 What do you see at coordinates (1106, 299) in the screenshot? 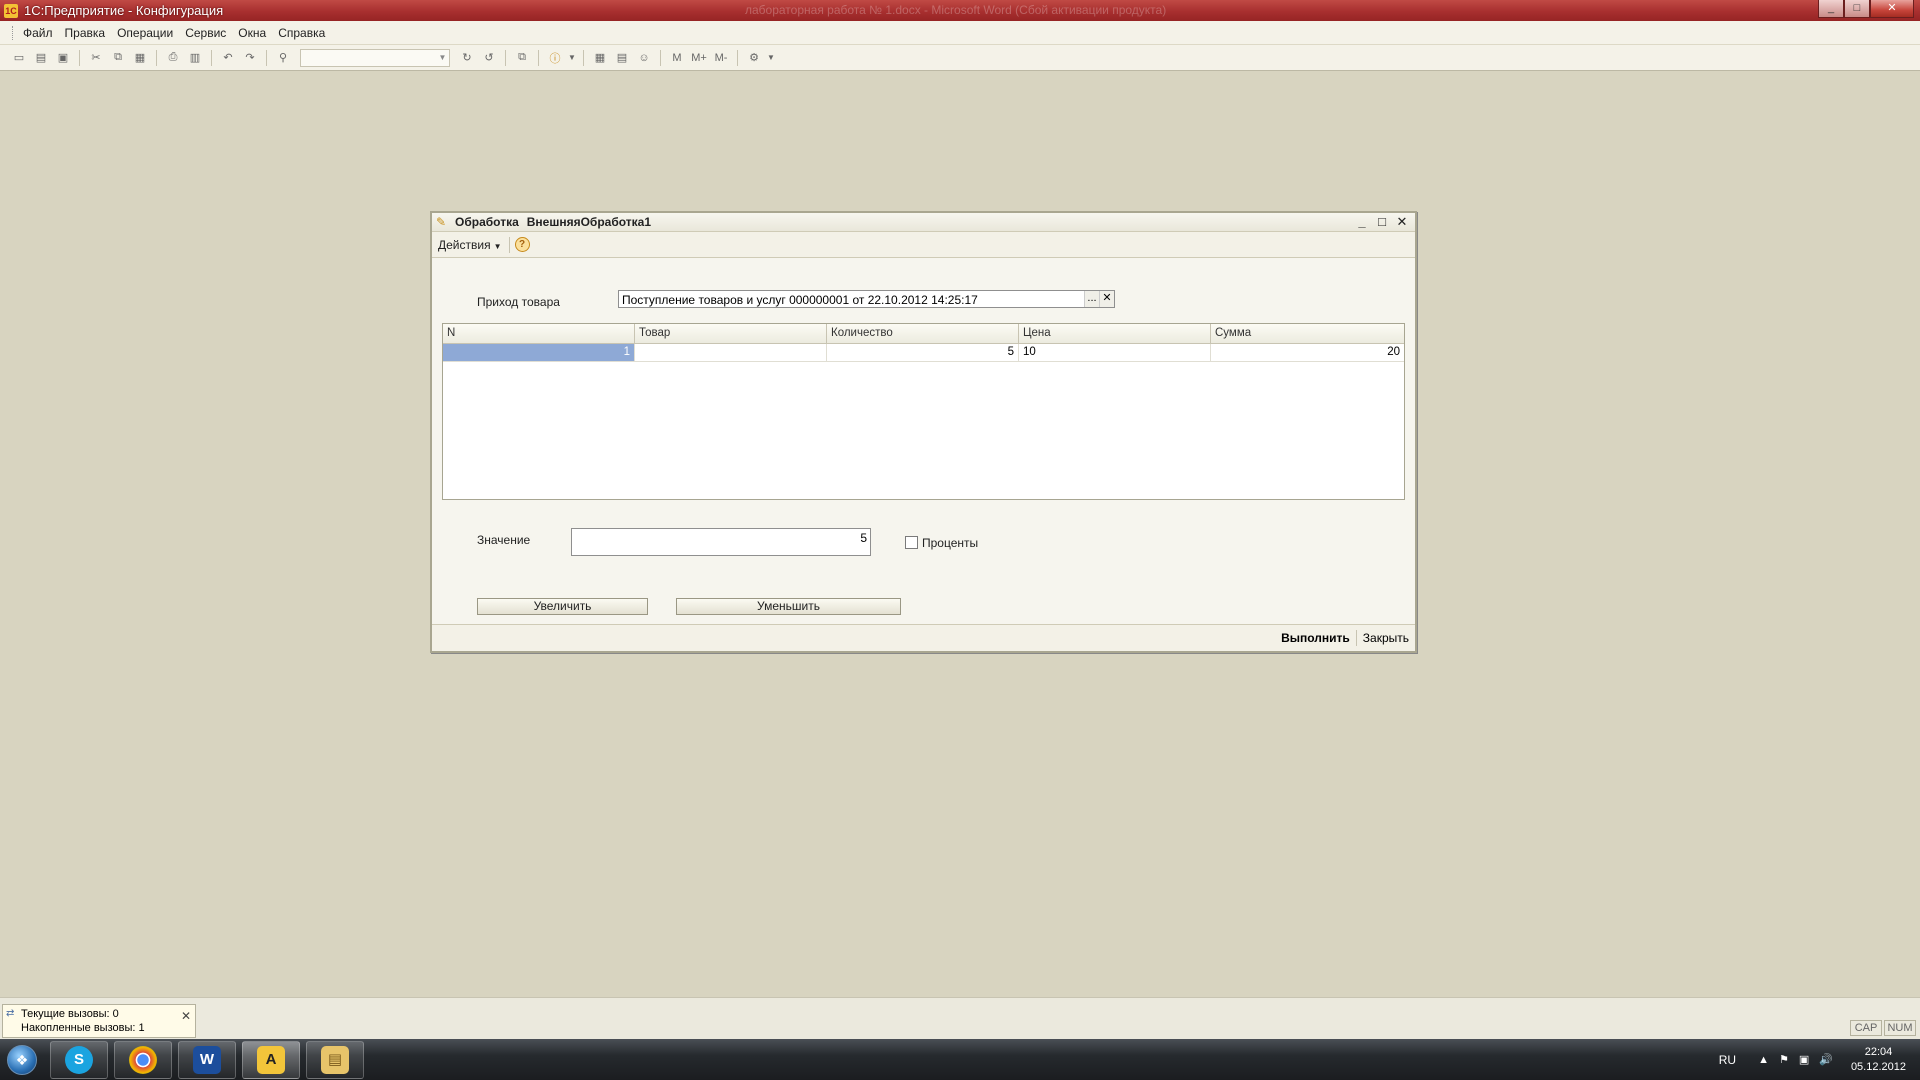
I see `clear-button: ✕` at bounding box center [1106, 299].